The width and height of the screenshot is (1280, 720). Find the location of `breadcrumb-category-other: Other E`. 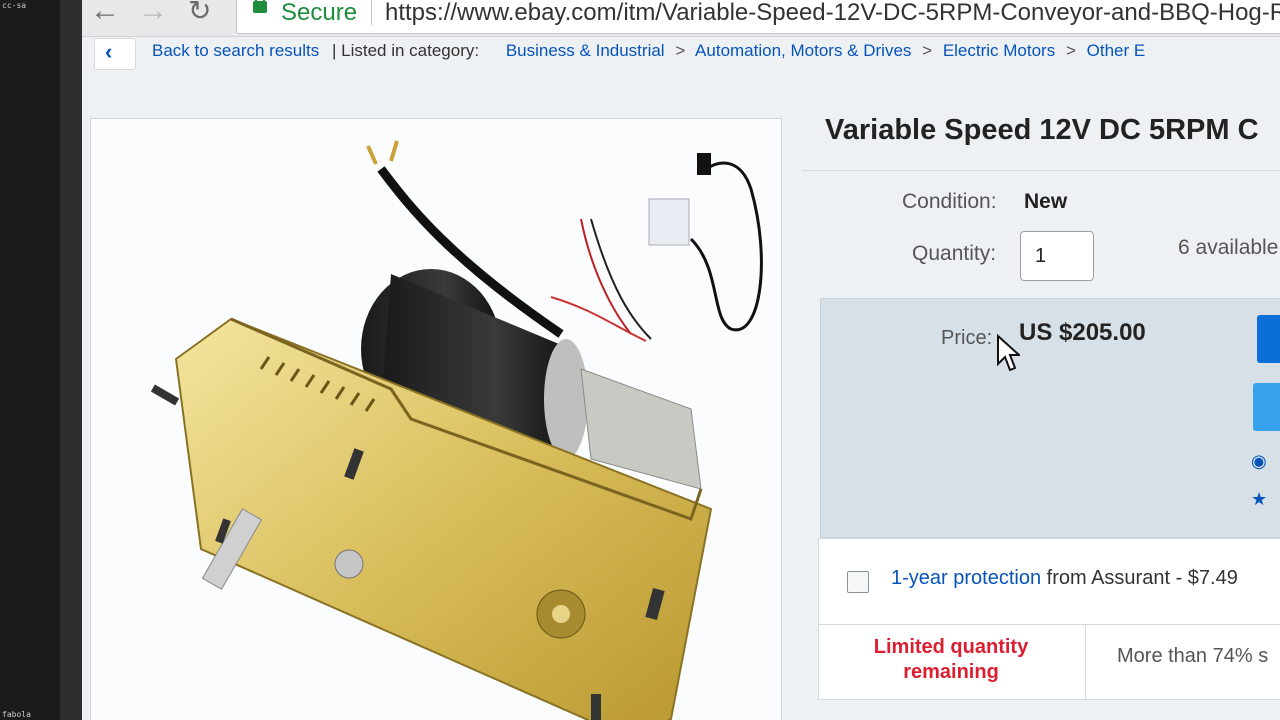

breadcrumb-category-other: Other E is located at coordinates (1116, 50).